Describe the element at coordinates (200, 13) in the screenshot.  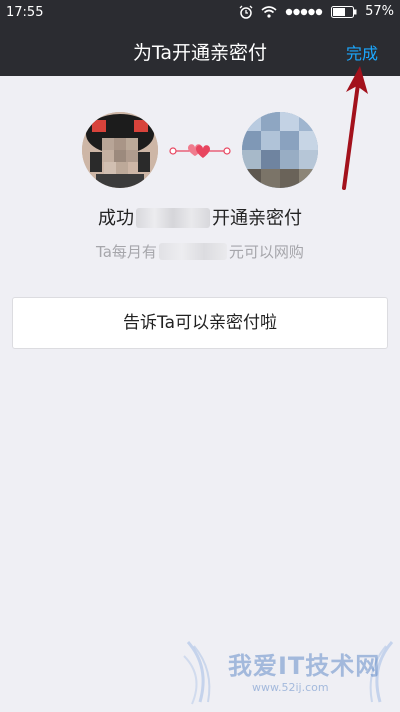
I see `status-bar: 17:55 57%` at that location.